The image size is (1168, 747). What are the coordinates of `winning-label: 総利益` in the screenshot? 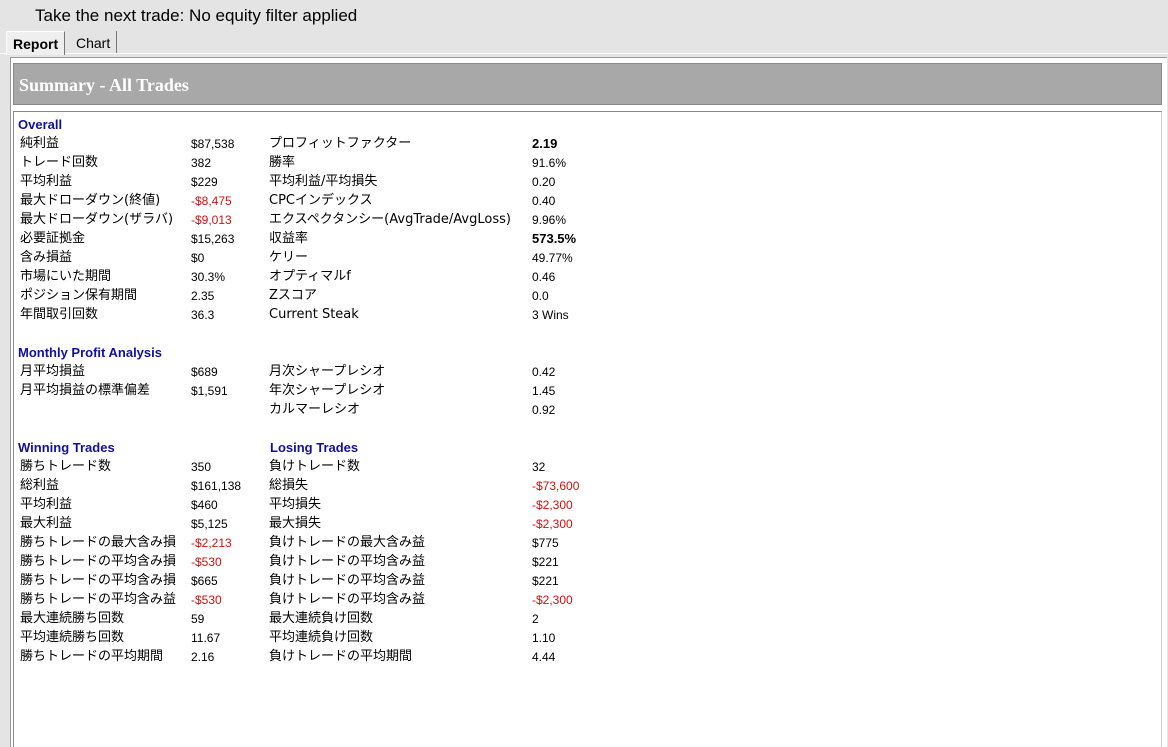 It's located at (40, 485).